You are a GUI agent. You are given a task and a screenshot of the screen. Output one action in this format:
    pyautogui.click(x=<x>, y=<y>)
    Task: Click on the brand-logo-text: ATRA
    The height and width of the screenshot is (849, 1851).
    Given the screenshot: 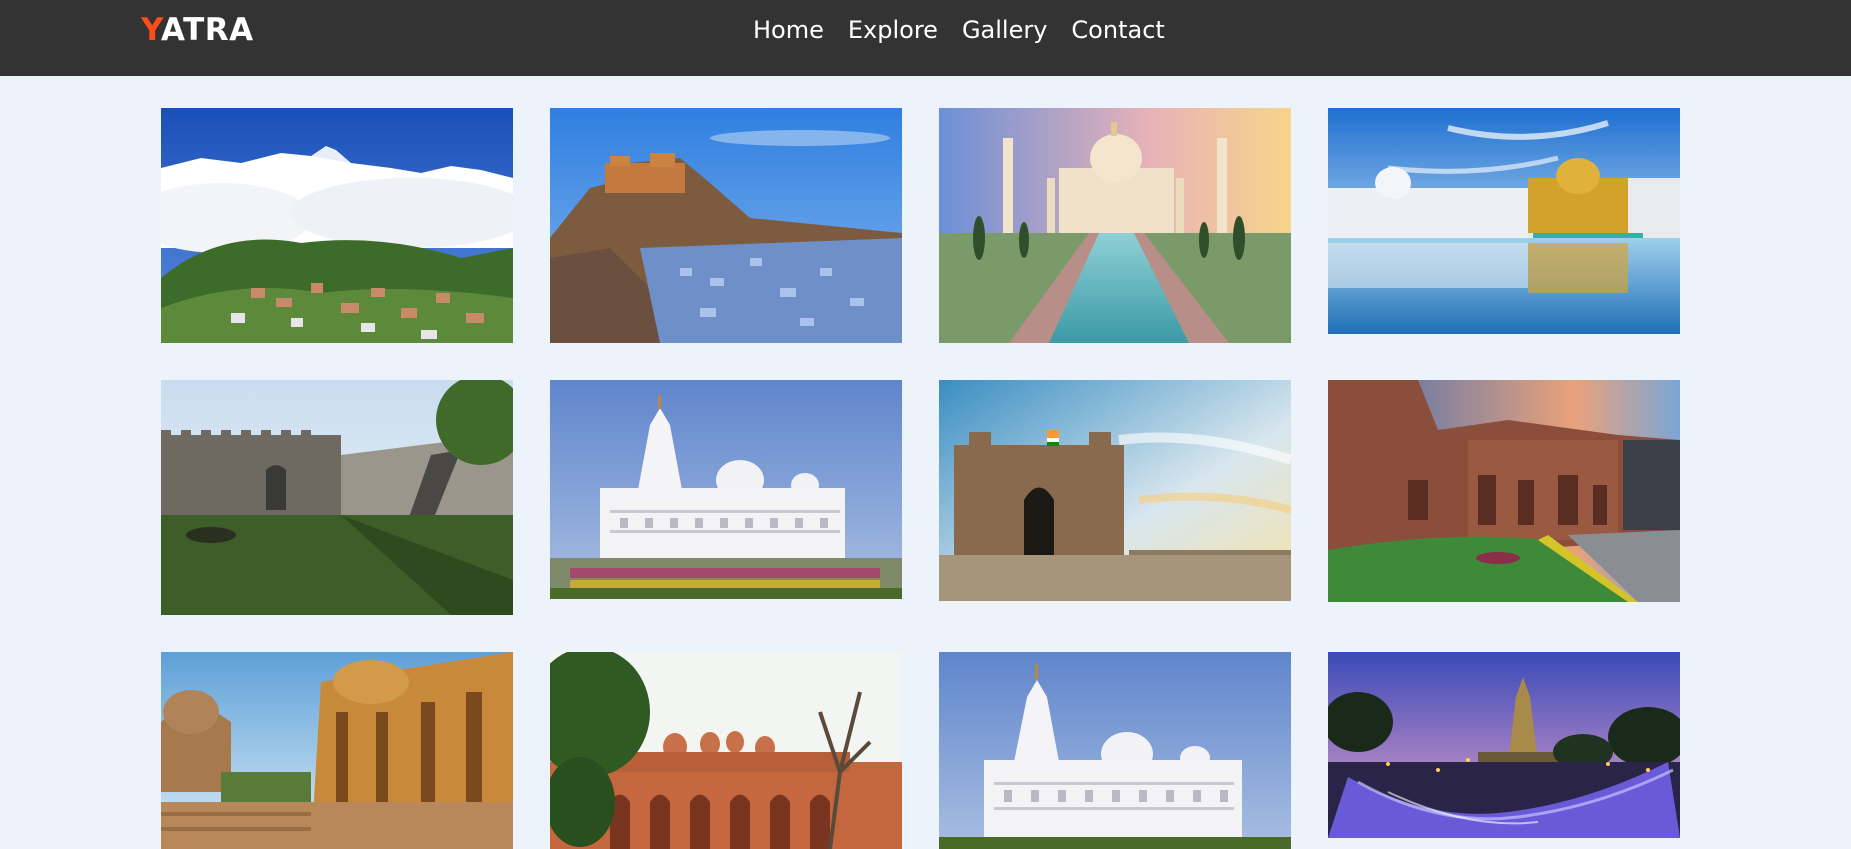 What is the action you would take?
    pyautogui.click(x=207, y=30)
    